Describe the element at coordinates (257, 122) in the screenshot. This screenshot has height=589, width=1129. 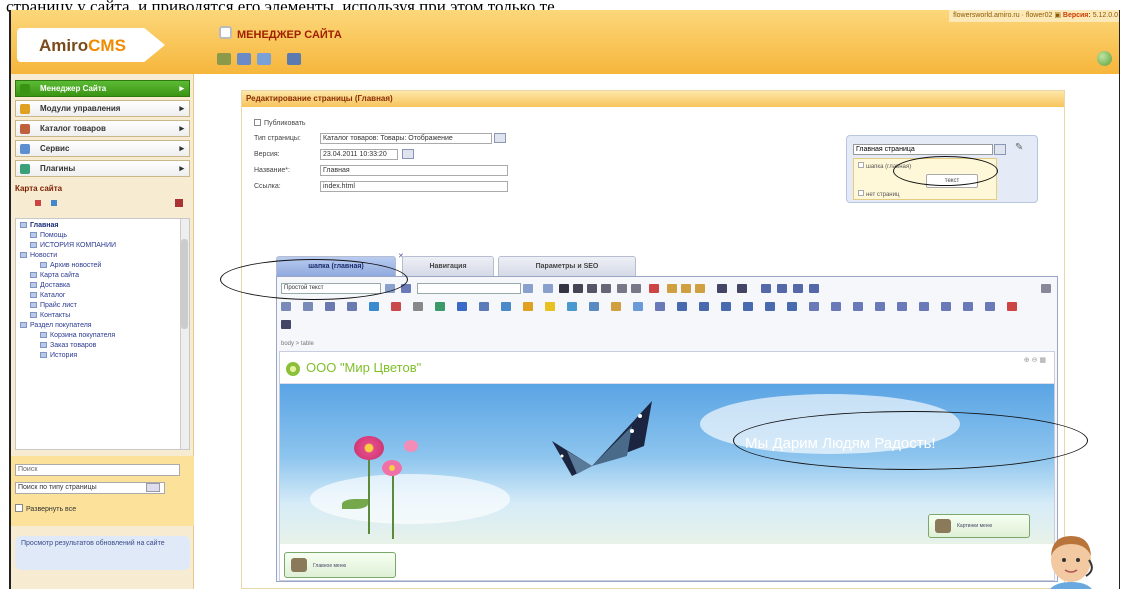
I see `publish-checkbox` at that location.